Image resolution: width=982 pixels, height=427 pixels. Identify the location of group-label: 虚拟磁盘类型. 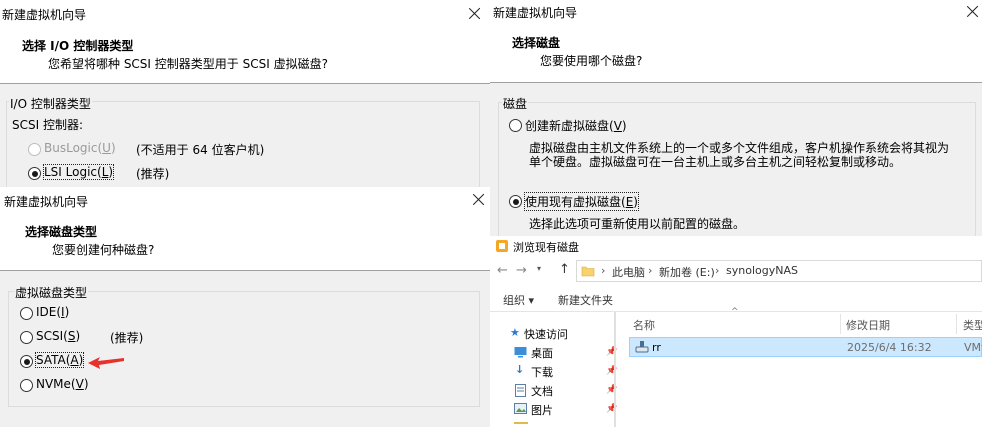
(51, 292).